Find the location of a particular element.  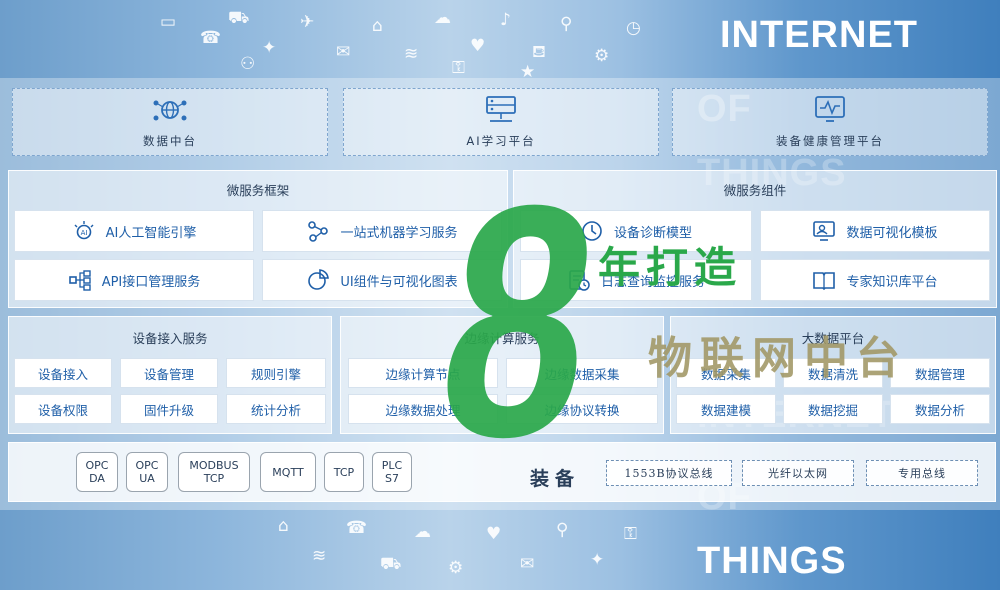

data-platform-card: 数据中台 is located at coordinates (170, 122).